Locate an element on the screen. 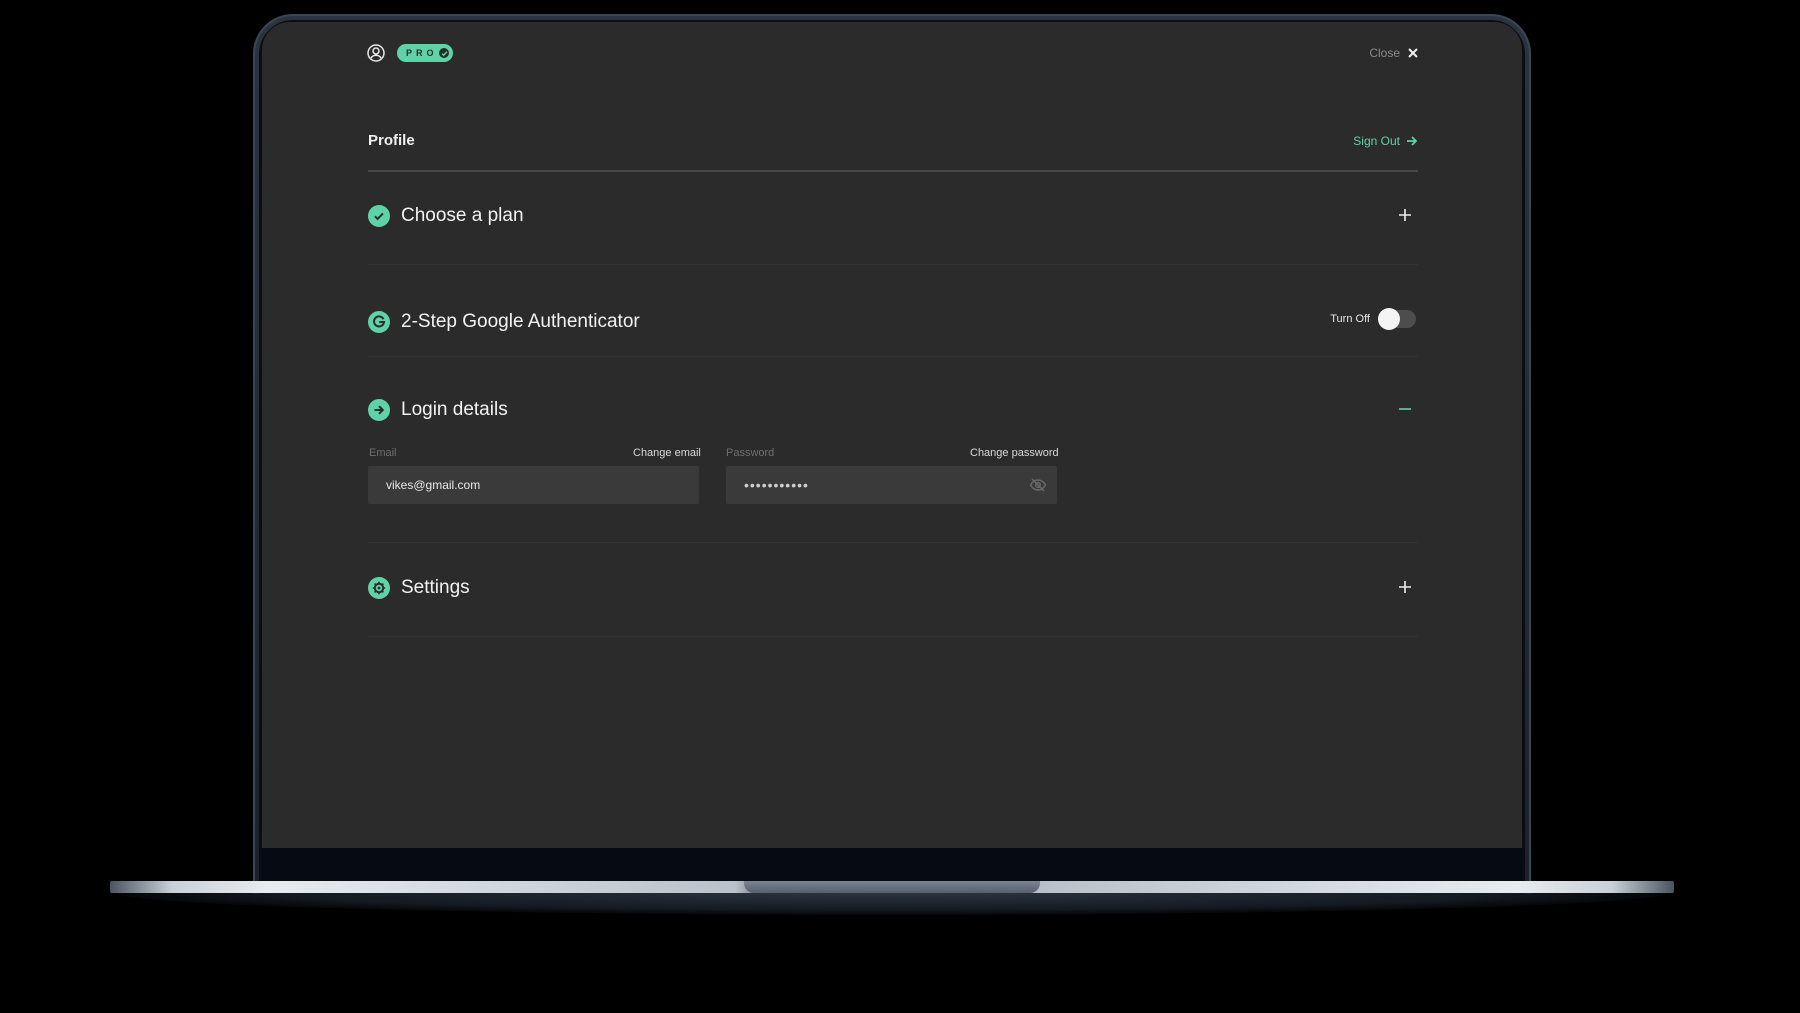  authenticator-toggle is located at coordinates (1397, 319).